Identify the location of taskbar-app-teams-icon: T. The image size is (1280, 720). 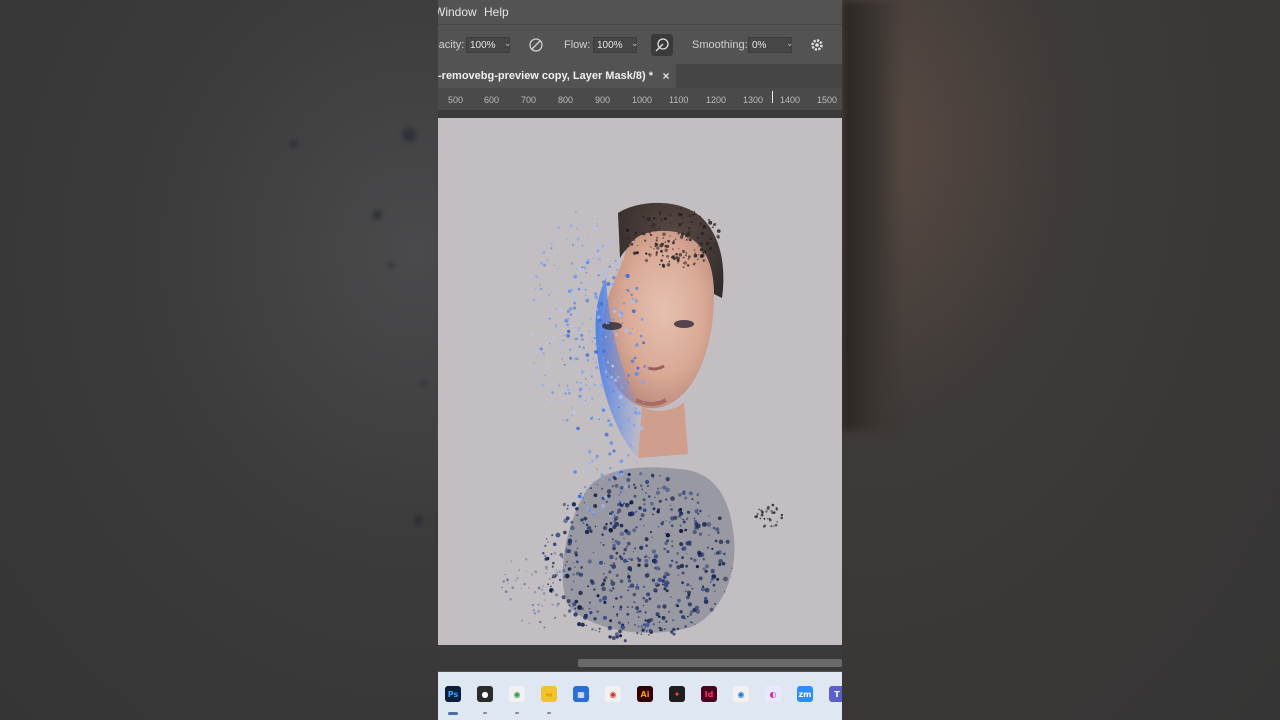
(835, 694).